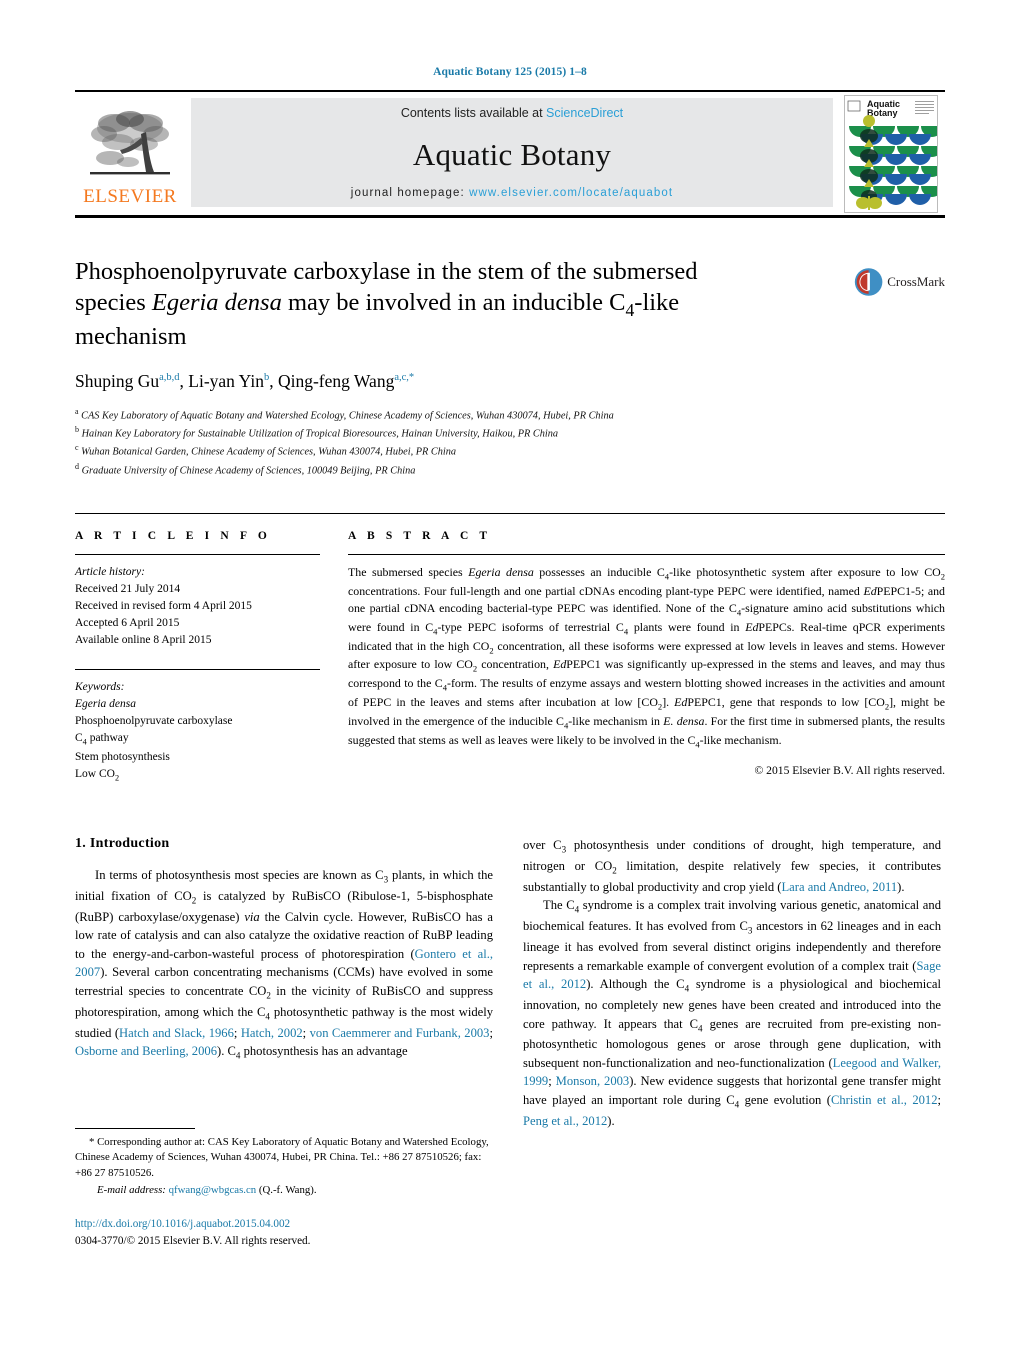 The width and height of the screenshot is (1020, 1351). I want to click on title-line-2-mid: may be involved in an inducible C, so click(453, 303).